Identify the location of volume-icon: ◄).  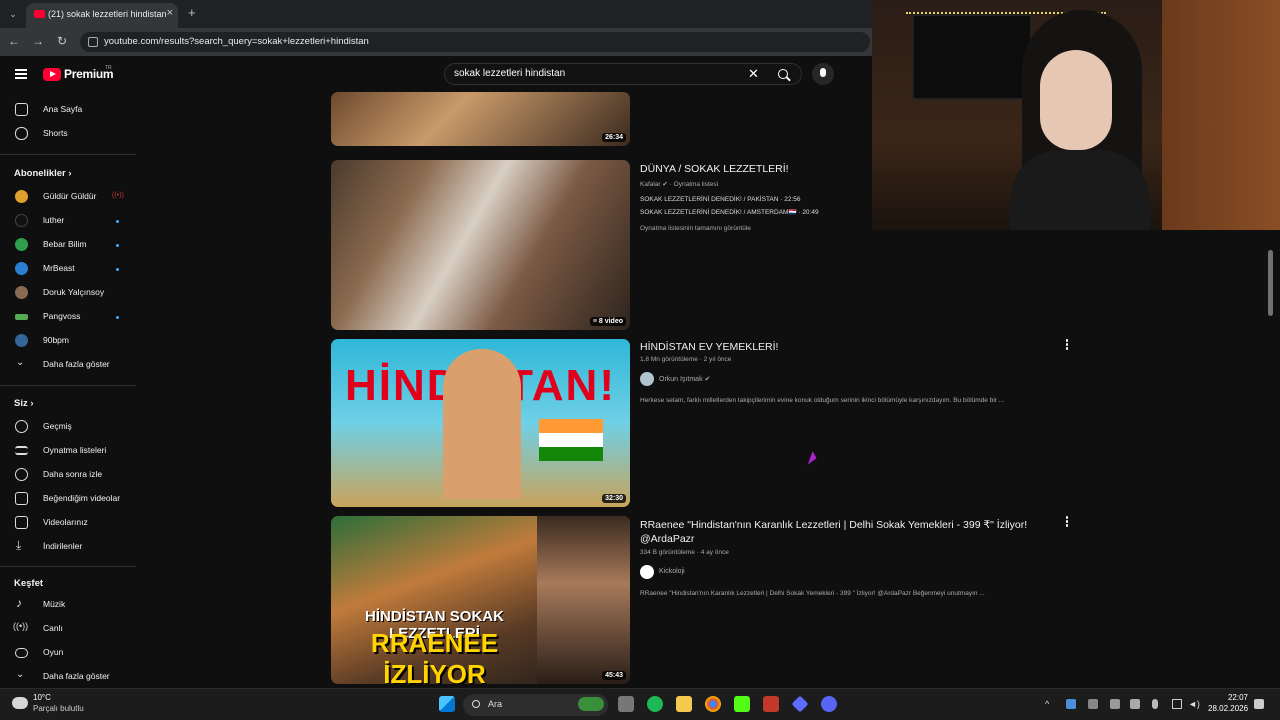
(1194, 704).